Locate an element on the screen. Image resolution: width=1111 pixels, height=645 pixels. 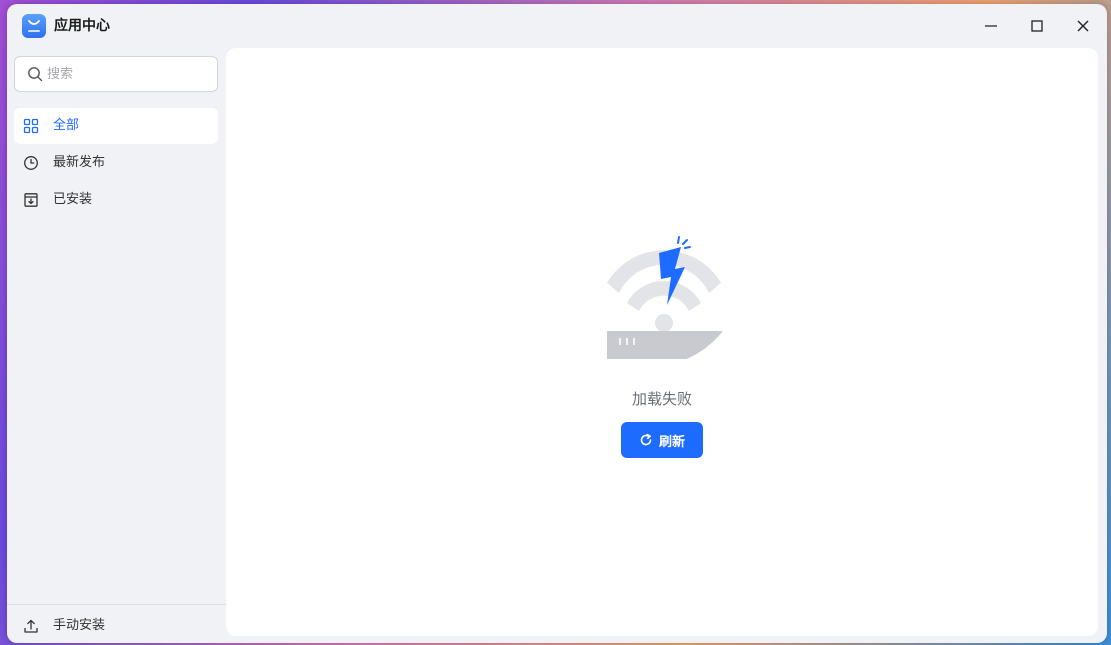
close-icon is located at coordinates (1083, 26).